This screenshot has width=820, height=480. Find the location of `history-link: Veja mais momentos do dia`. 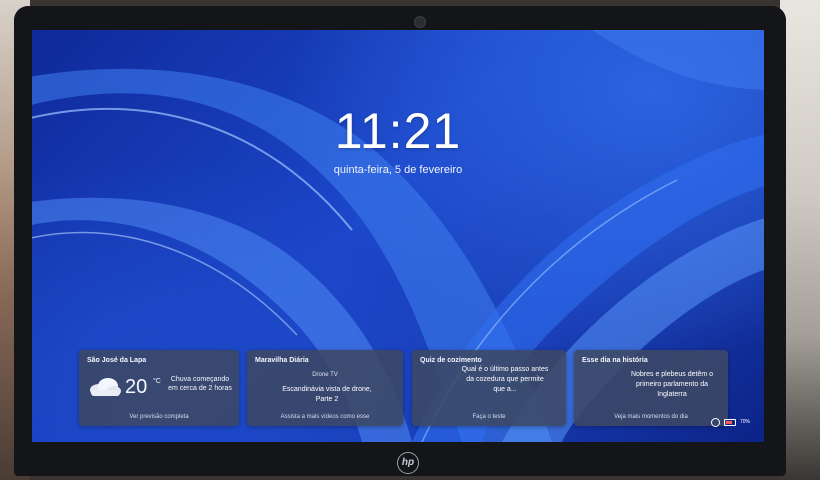

history-link: Veja mais momentos do dia is located at coordinates (651, 417).